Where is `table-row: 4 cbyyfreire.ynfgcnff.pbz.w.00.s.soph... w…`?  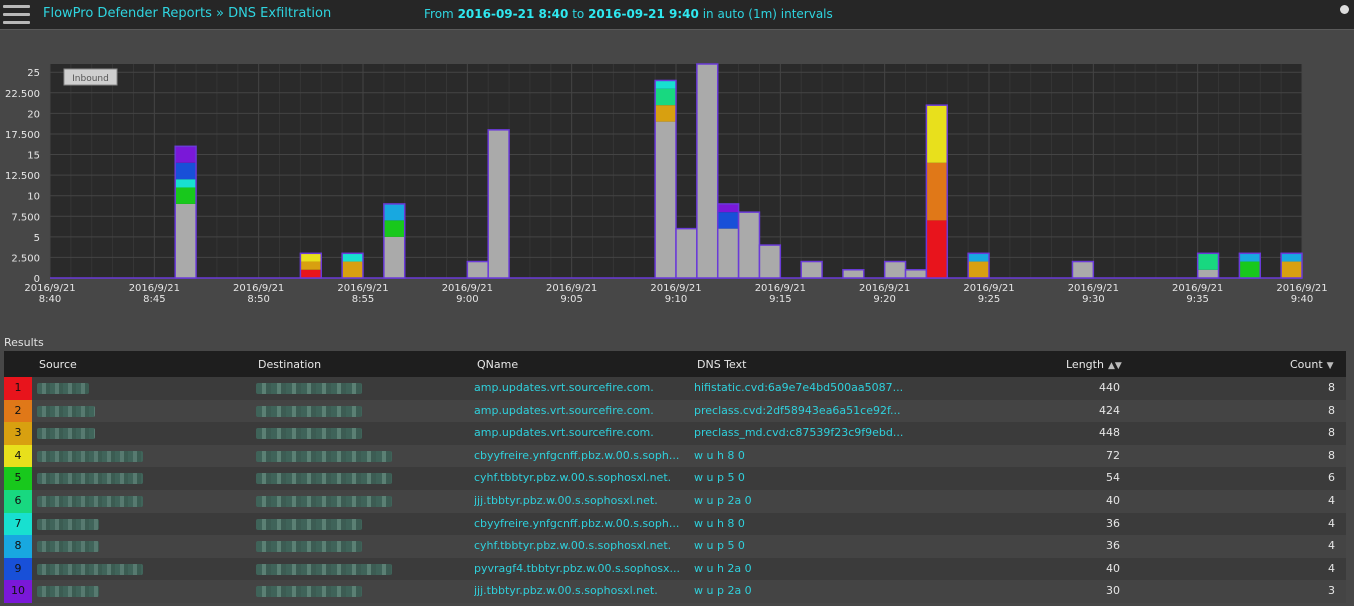 table-row: 4 cbyyfreire.ynfgcnff.pbz.w.00.s.soph... w… is located at coordinates (675, 456).